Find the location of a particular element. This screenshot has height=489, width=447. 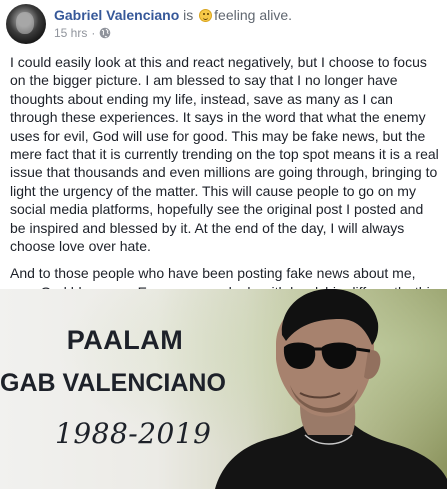

photo-caption-line-2: GAB VALENCIANO is located at coordinates (113, 383).